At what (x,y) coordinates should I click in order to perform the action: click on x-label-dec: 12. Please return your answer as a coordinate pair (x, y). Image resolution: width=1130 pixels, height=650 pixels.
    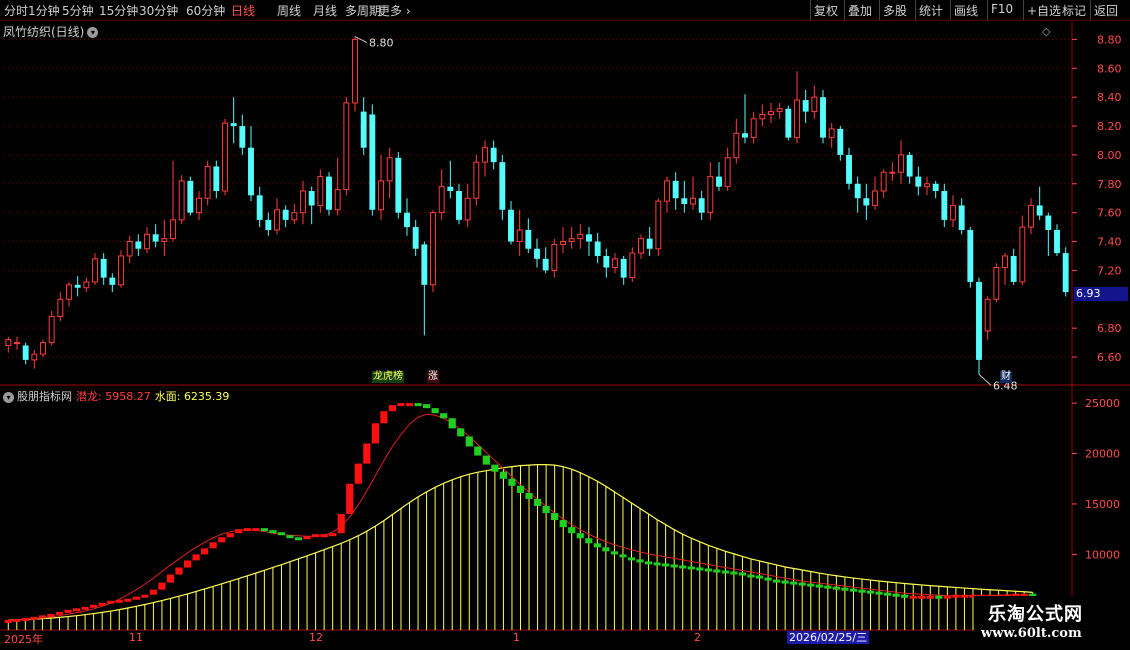
    Looking at the image, I should click on (316, 637).